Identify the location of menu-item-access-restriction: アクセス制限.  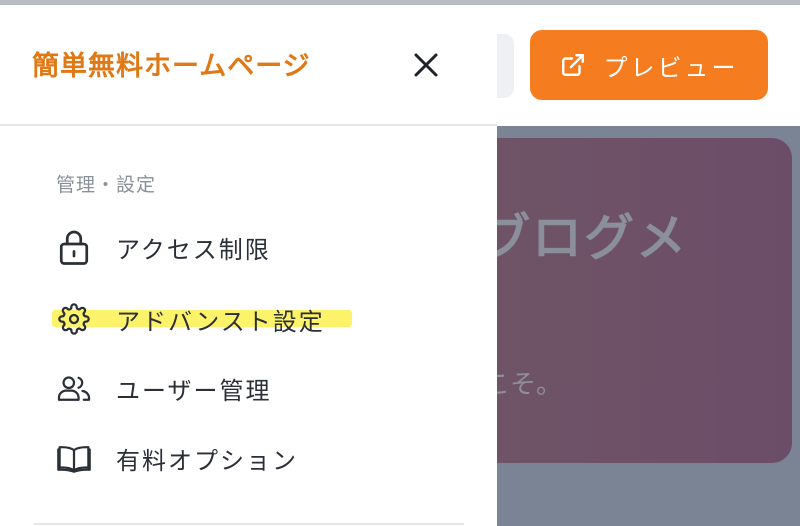
(262, 247).